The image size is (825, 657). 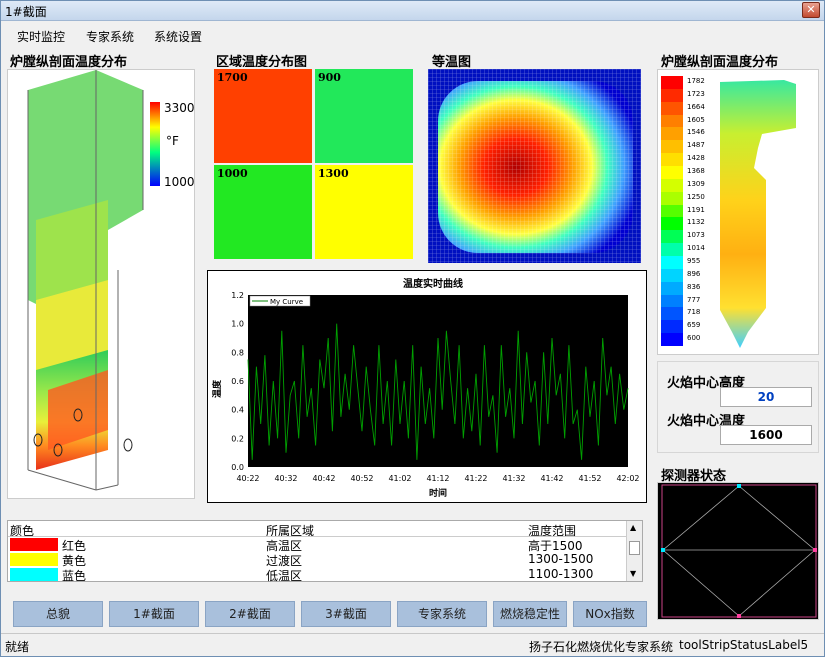 I want to click on y-tick-label: 0.4, so click(x=237, y=410).